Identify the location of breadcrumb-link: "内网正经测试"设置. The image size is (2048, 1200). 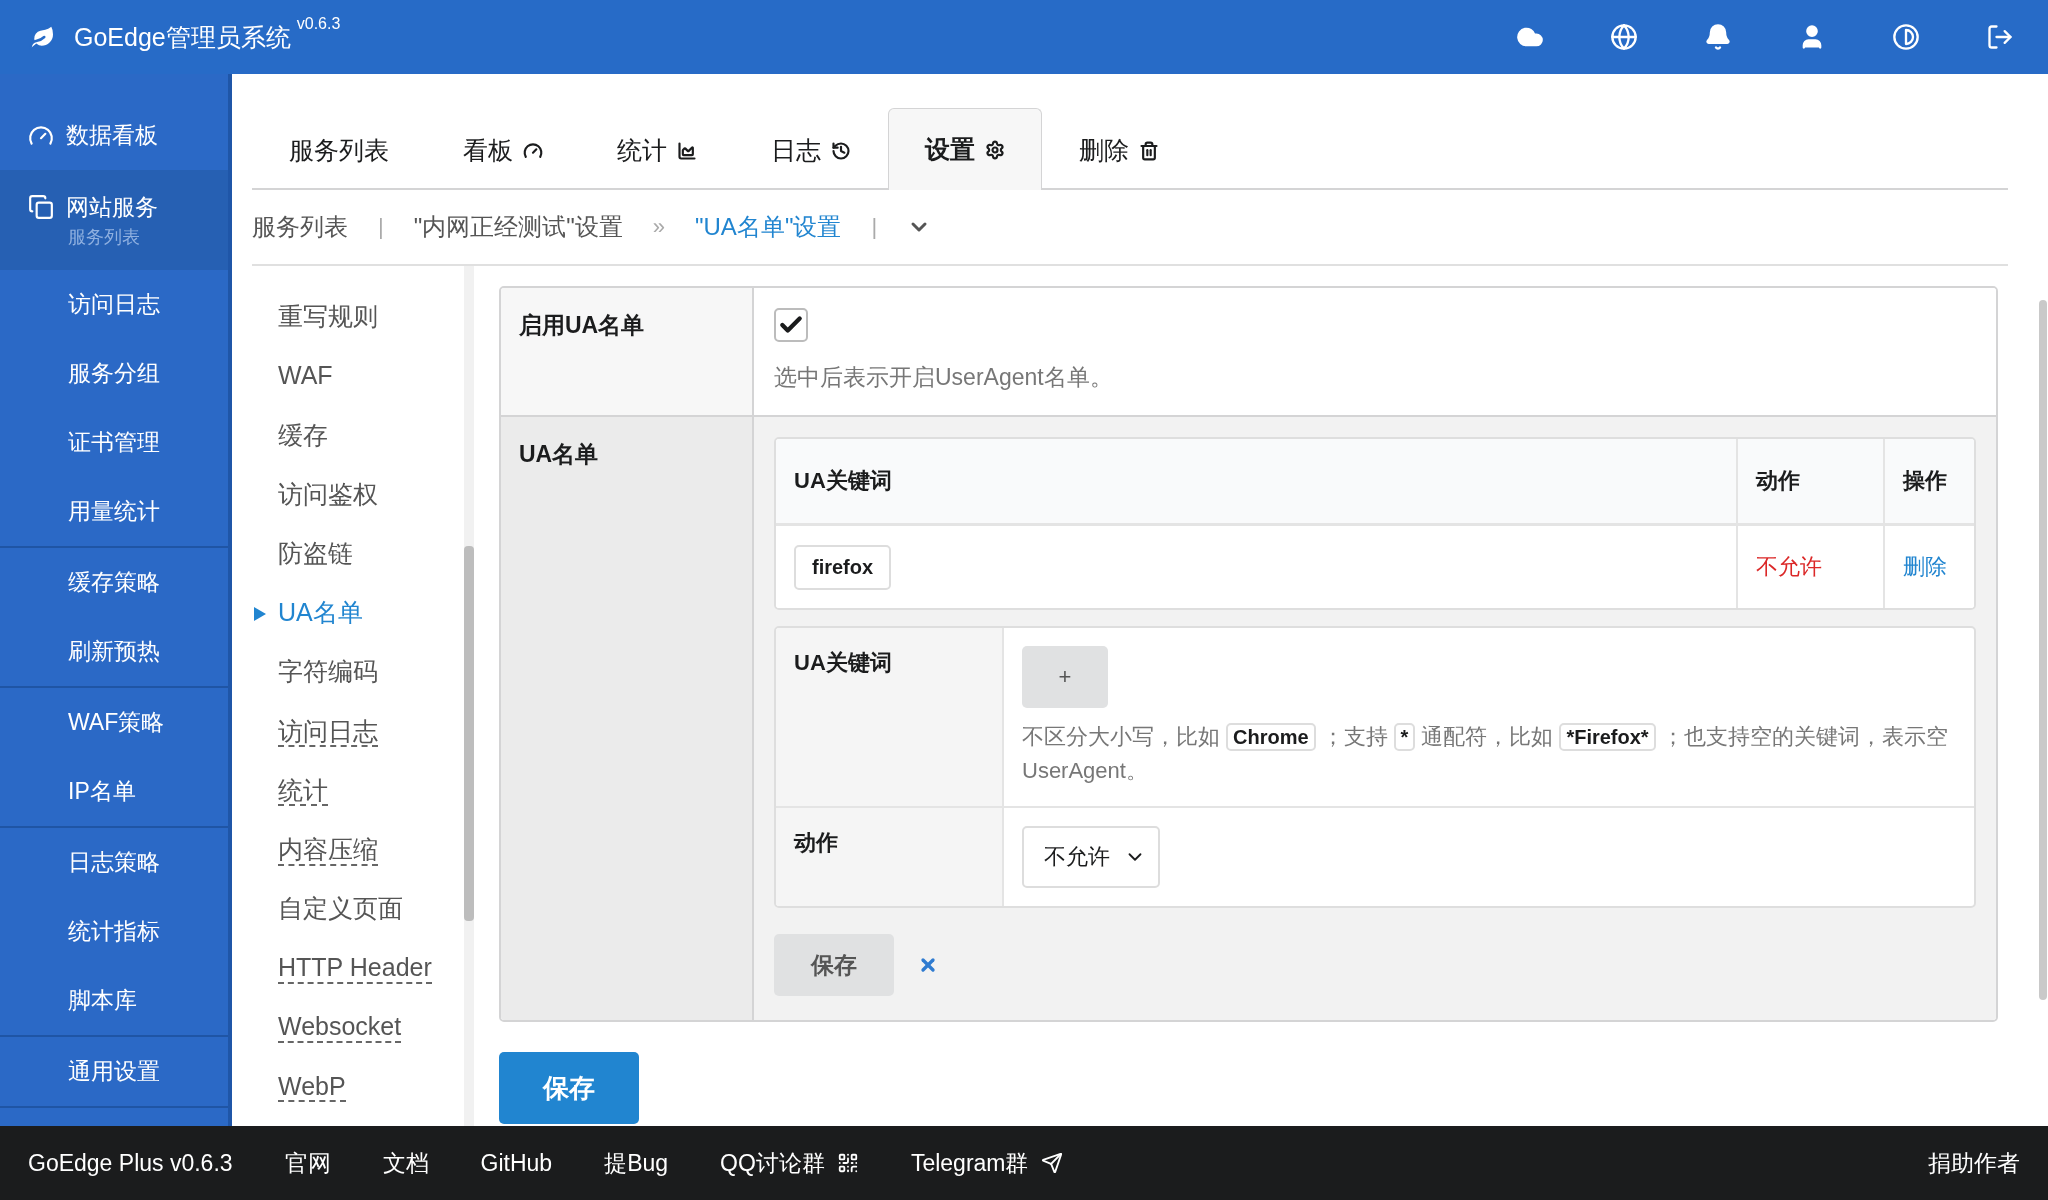
(518, 227).